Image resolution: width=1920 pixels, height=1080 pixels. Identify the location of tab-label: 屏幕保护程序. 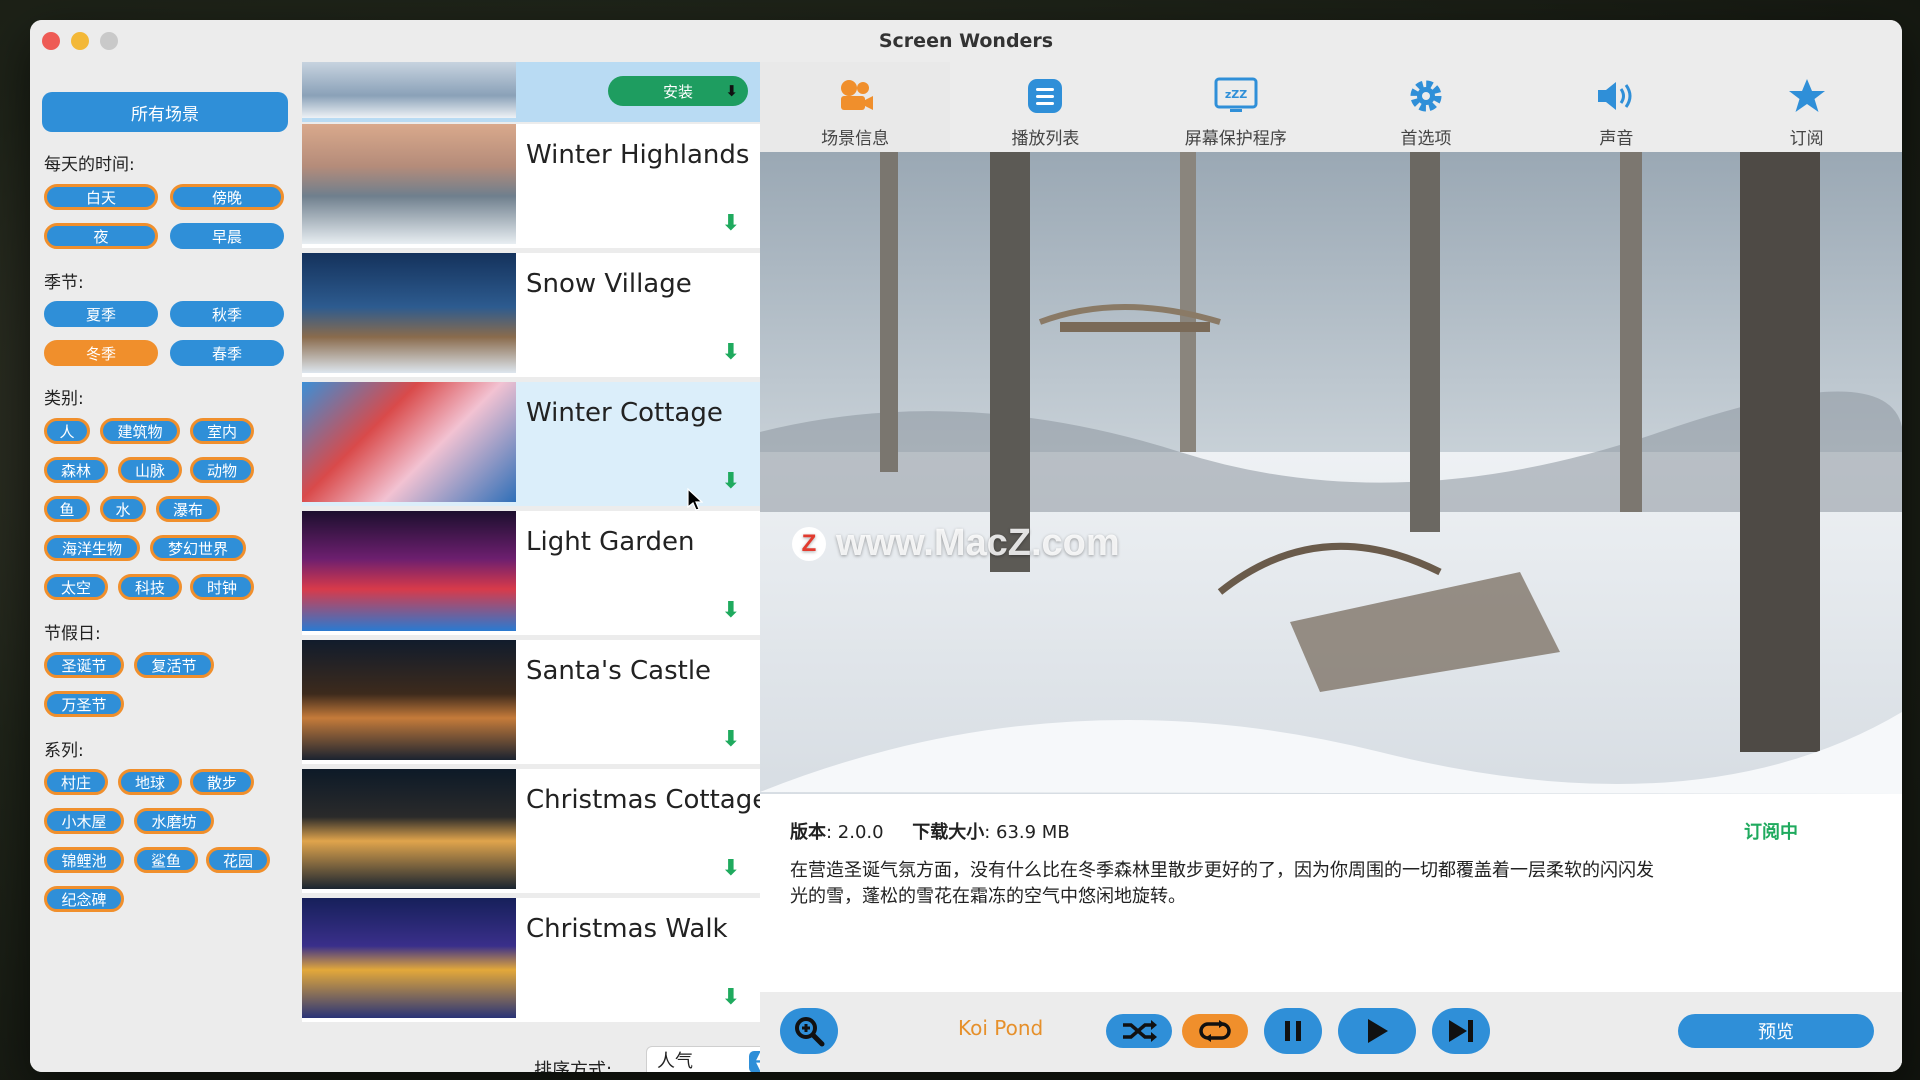
(1235, 139).